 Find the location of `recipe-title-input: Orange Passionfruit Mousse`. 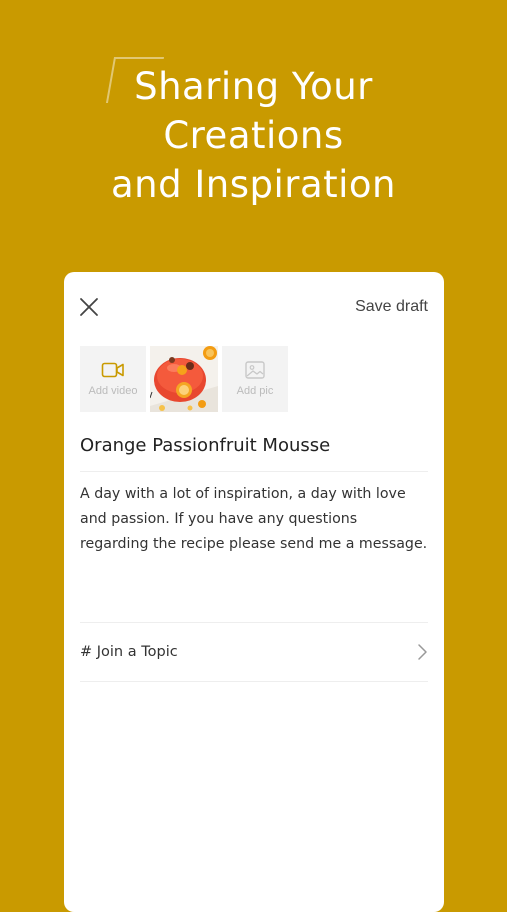

recipe-title-input: Orange Passionfruit Mousse is located at coordinates (254, 453).